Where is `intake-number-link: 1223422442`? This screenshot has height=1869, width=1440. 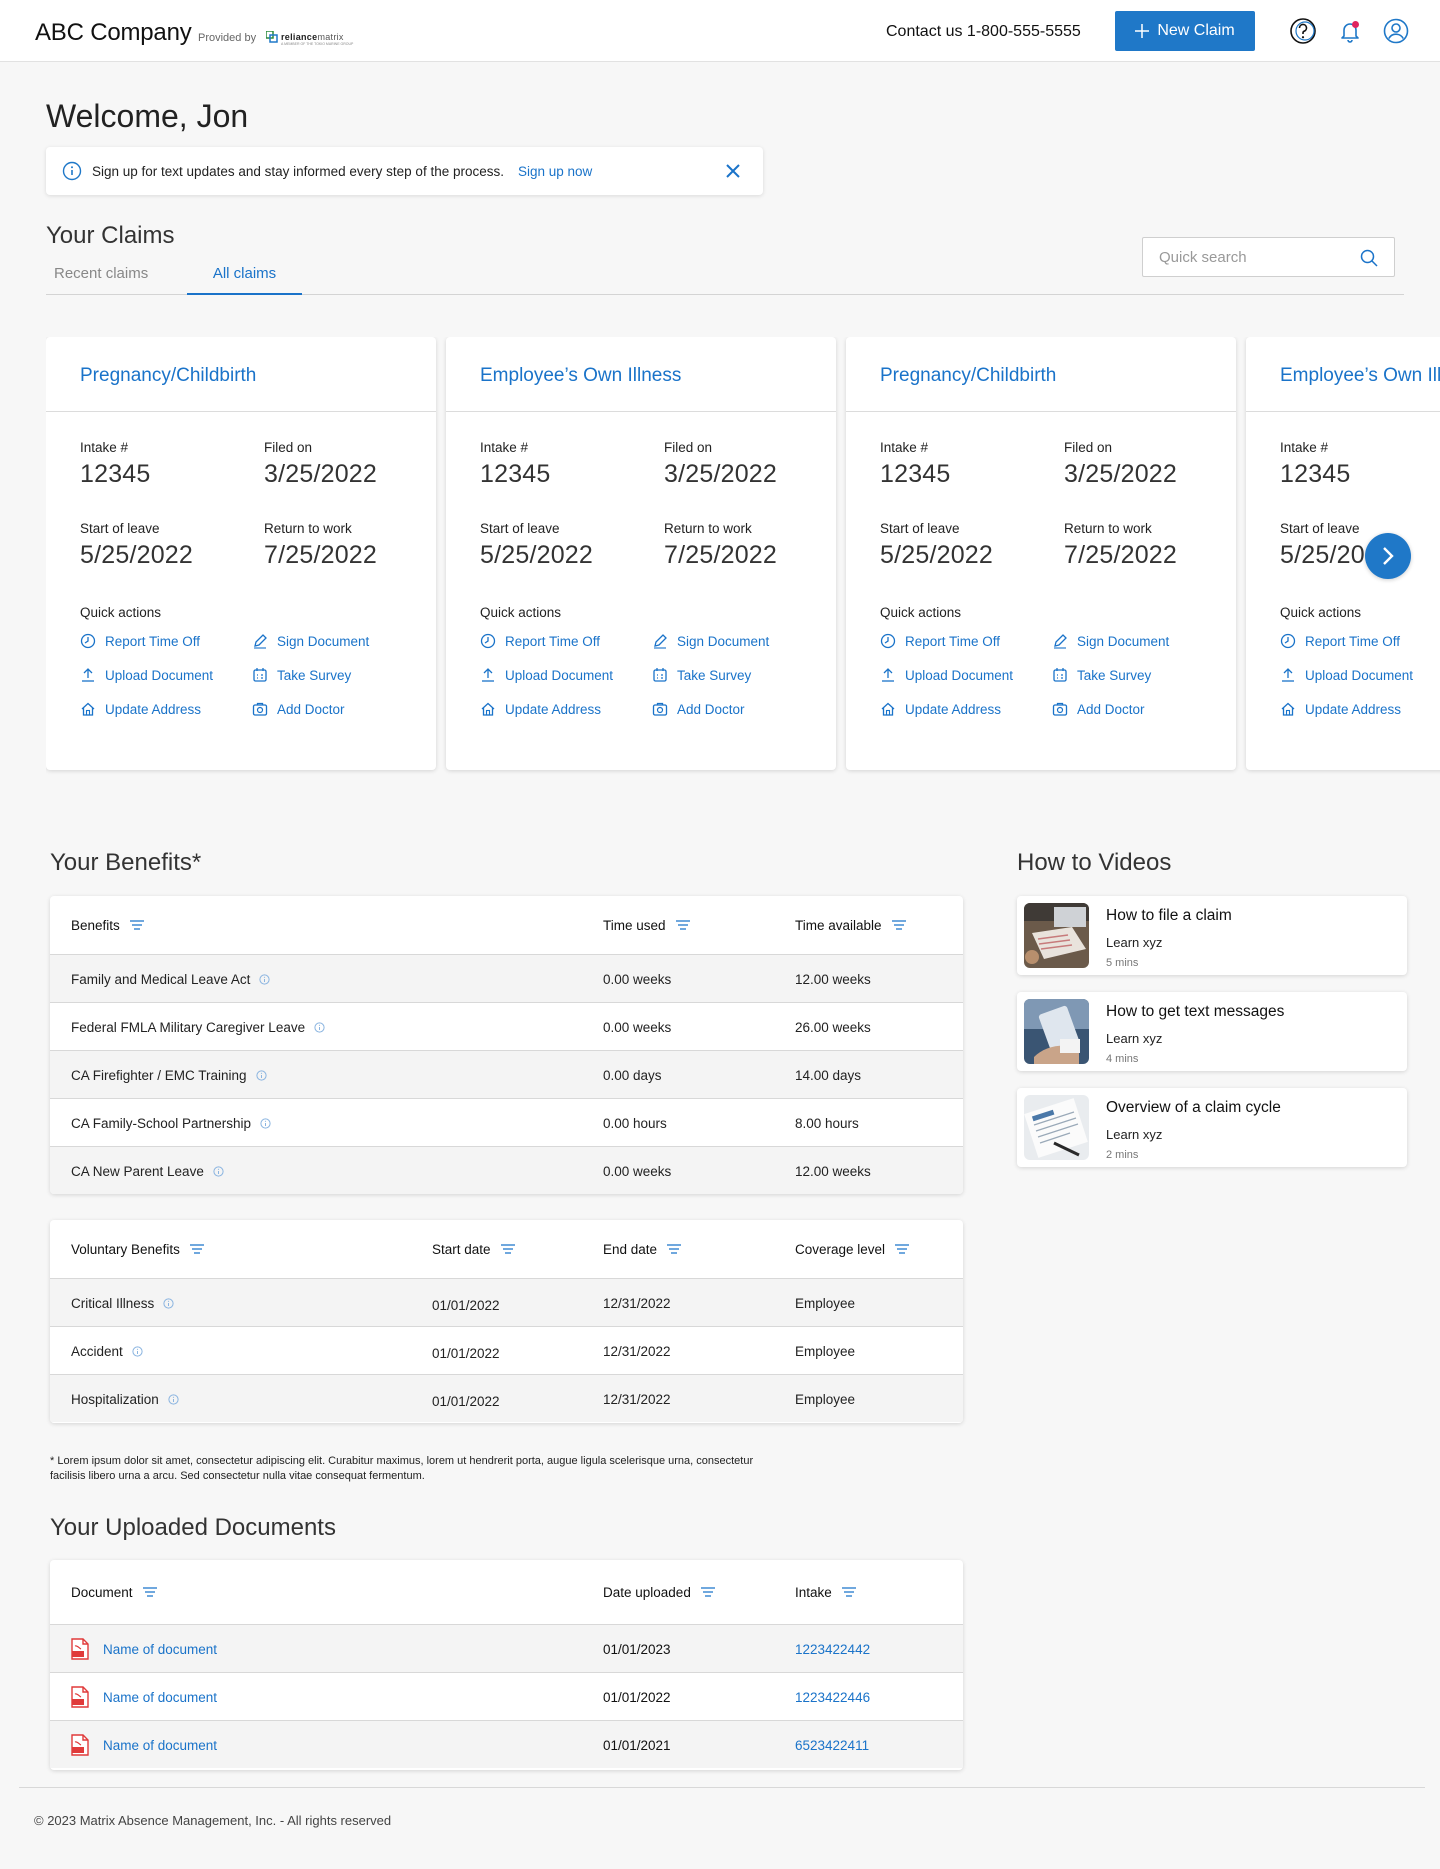
intake-number-link: 1223422442 is located at coordinates (832, 1649).